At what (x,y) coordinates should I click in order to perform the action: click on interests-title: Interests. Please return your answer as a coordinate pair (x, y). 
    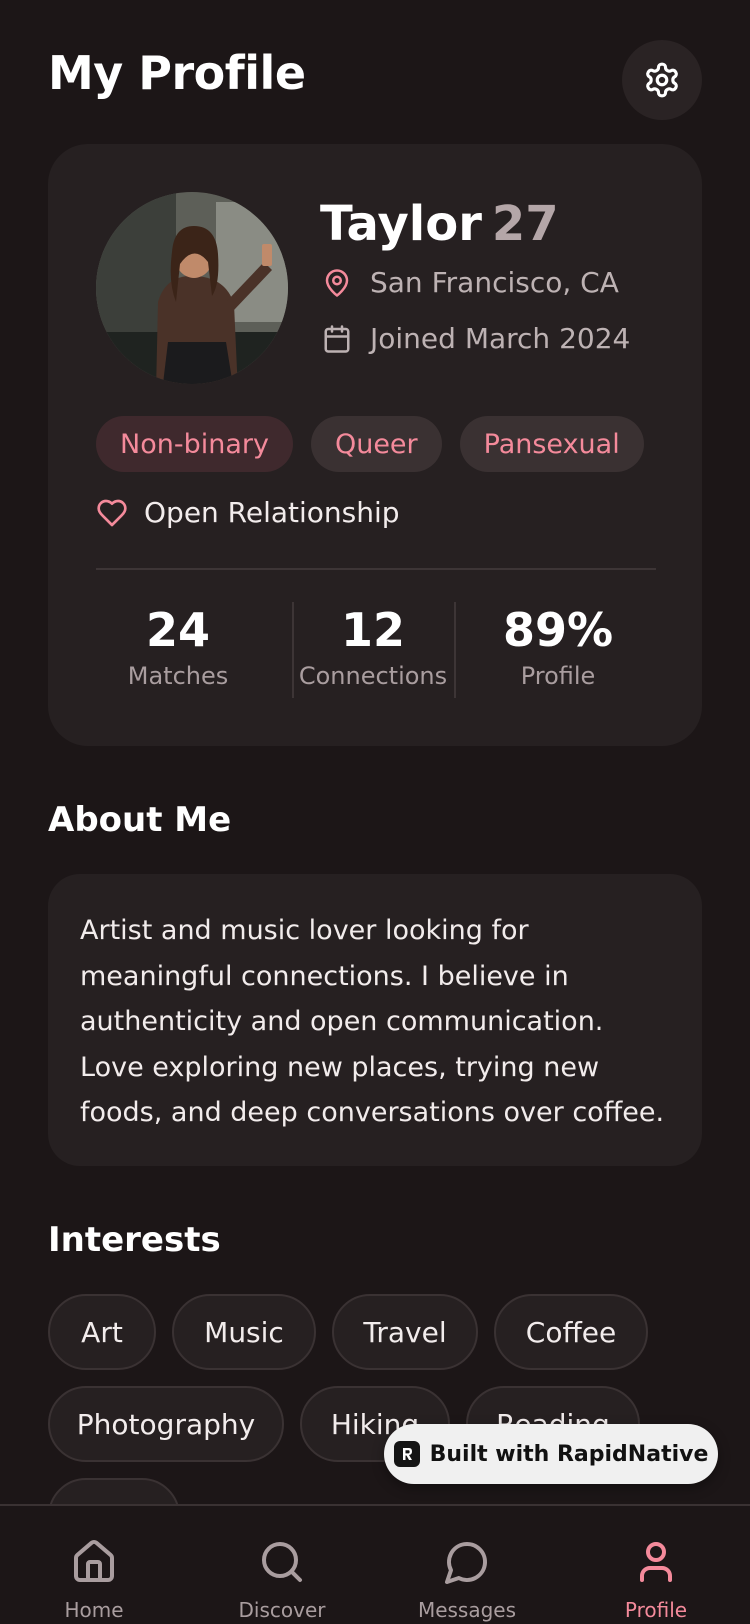
    Looking at the image, I should click on (134, 1240).